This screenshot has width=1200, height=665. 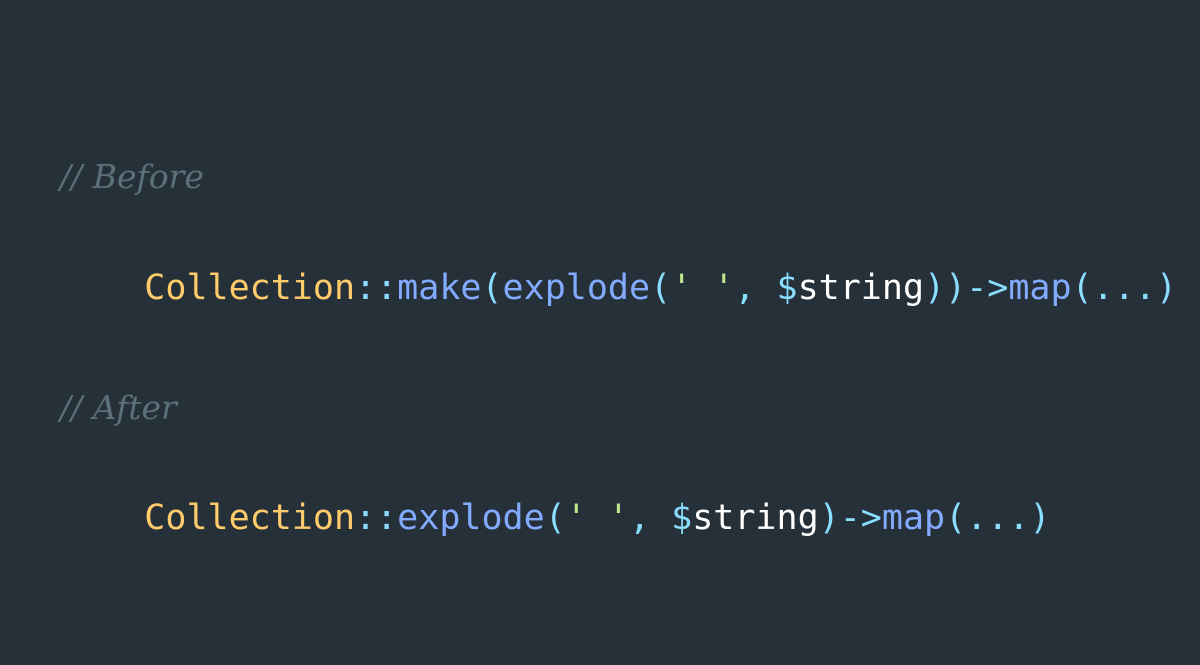 What do you see at coordinates (945, 288) in the screenshot?
I see `token-punctuation: ))` at bounding box center [945, 288].